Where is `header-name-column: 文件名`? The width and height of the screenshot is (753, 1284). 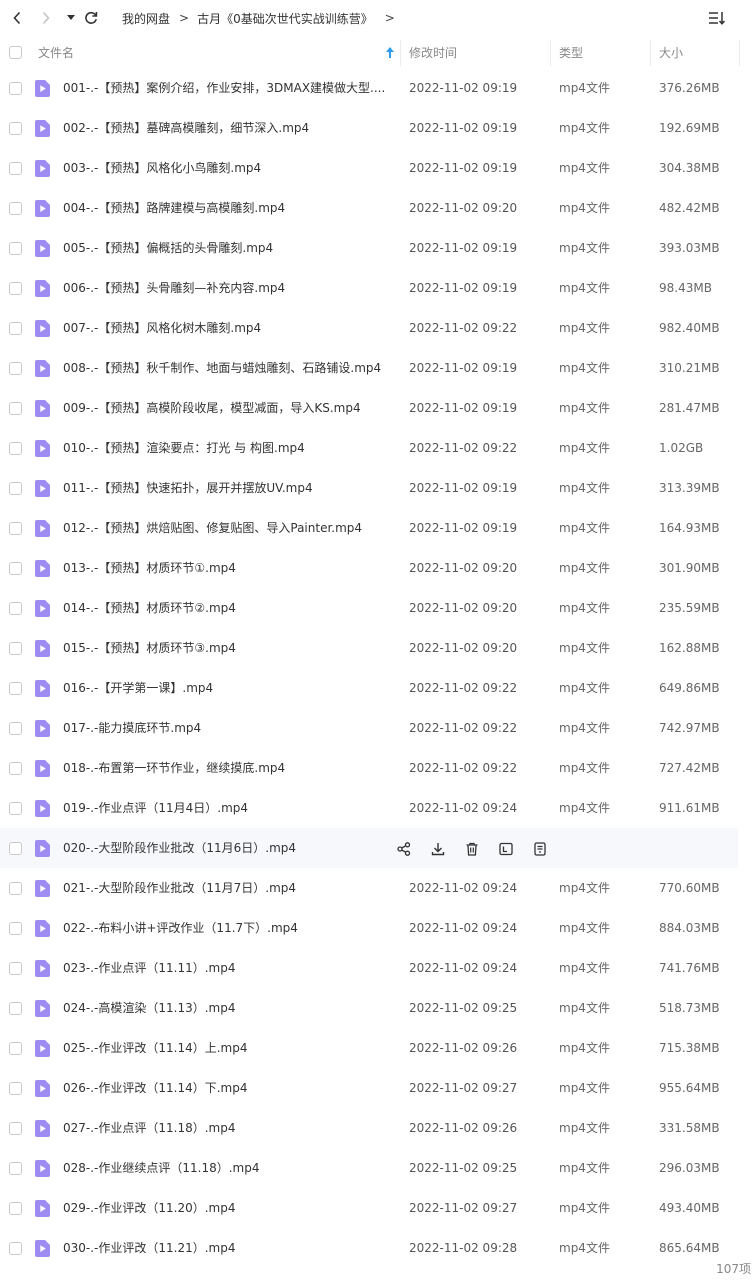
header-name-column: 文件名 is located at coordinates (56, 52).